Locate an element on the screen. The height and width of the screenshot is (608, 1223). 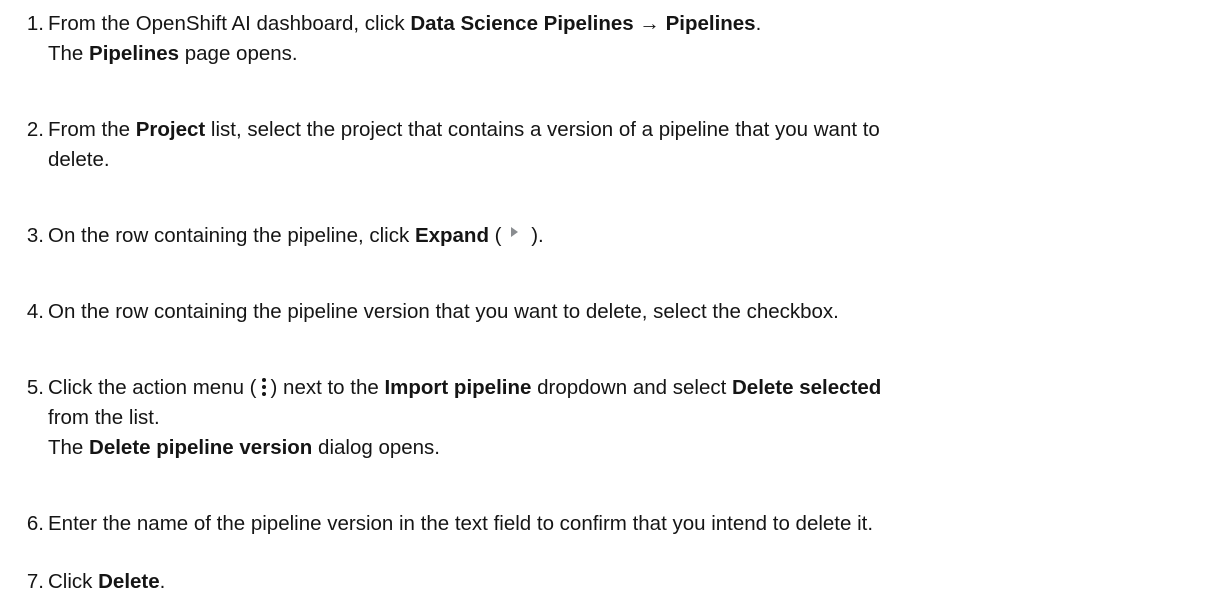
bold-term: Delete selected is located at coordinates (806, 387).